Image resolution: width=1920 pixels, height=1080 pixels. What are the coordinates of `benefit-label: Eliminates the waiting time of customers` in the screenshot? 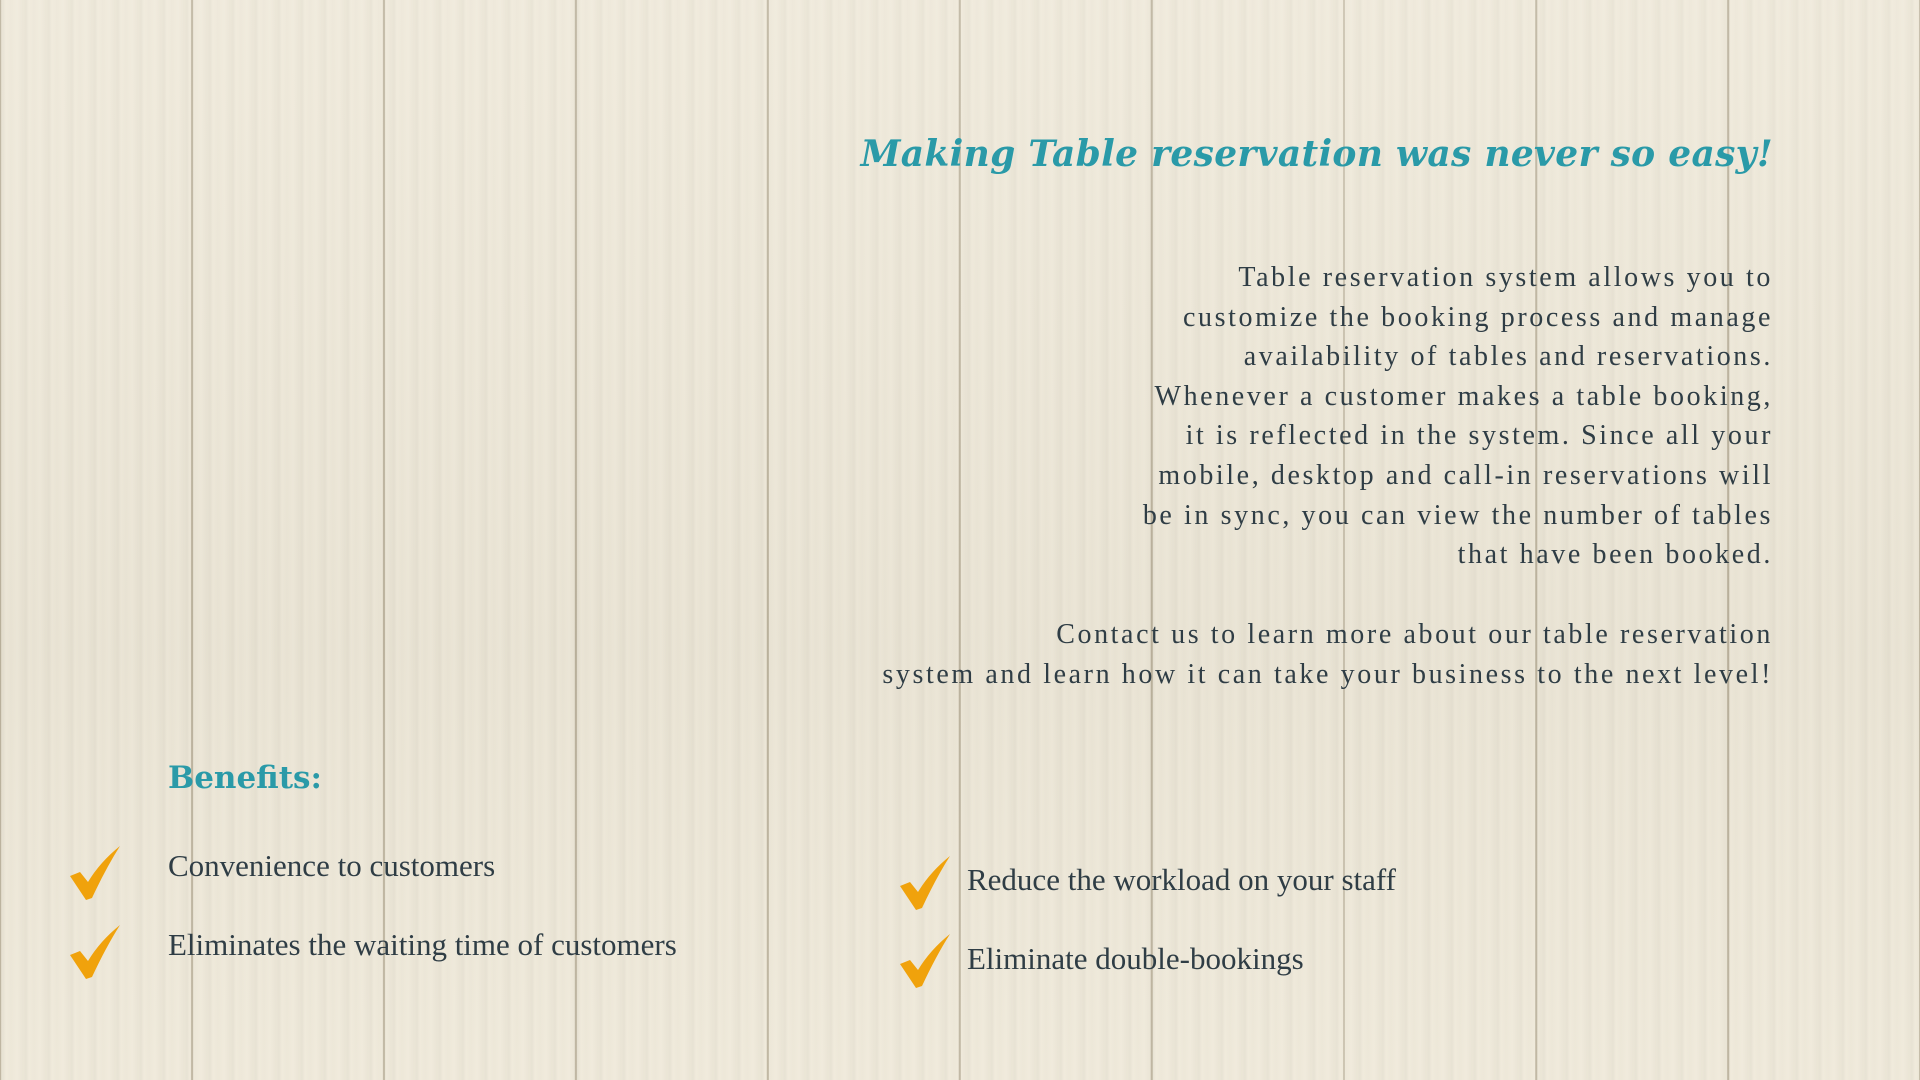 It's located at (422, 944).